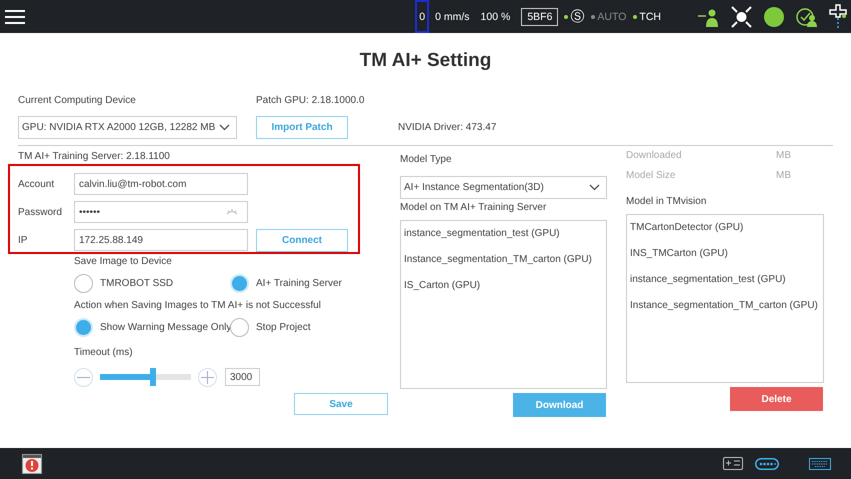 This screenshot has height=479, width=851. Describe the element at coordinates (32, 464) in the screenshot. I see `error-window-icon` at that location.